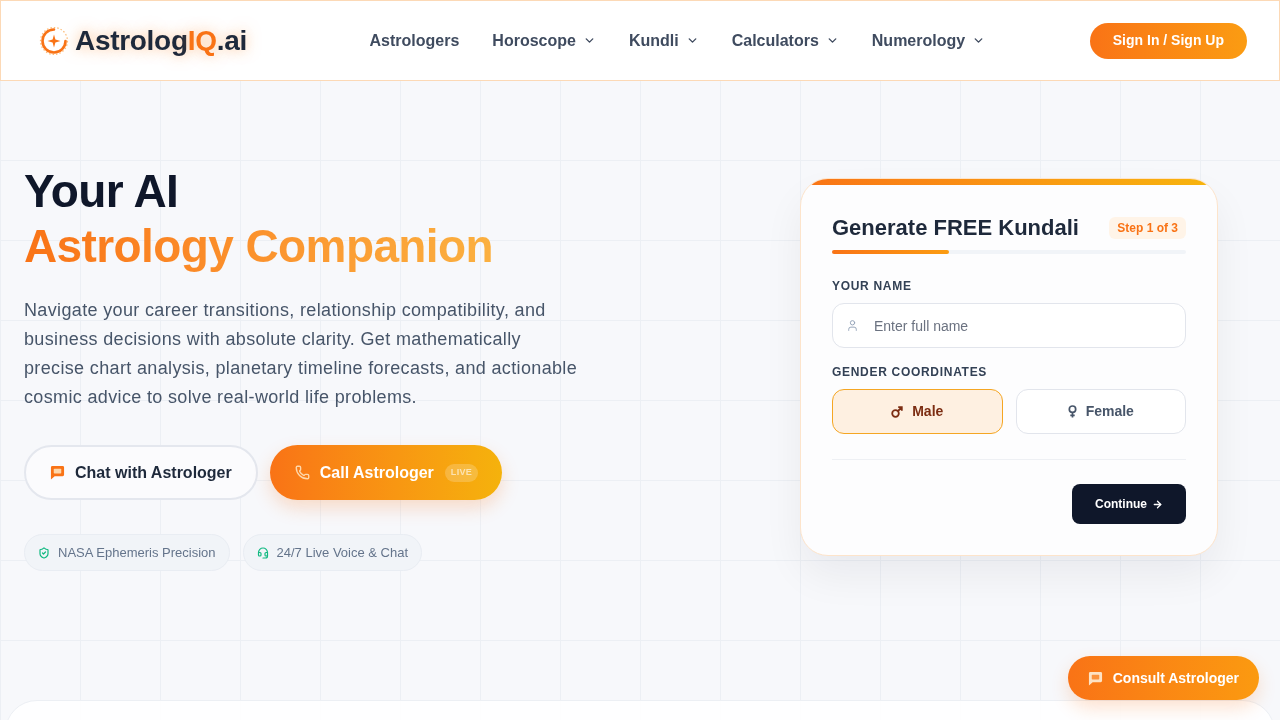  What do you see at coordinates (141, 472) in the screenshot?
I see `chat-button: Chat with Astrologer` at bounding box center [141, 472].